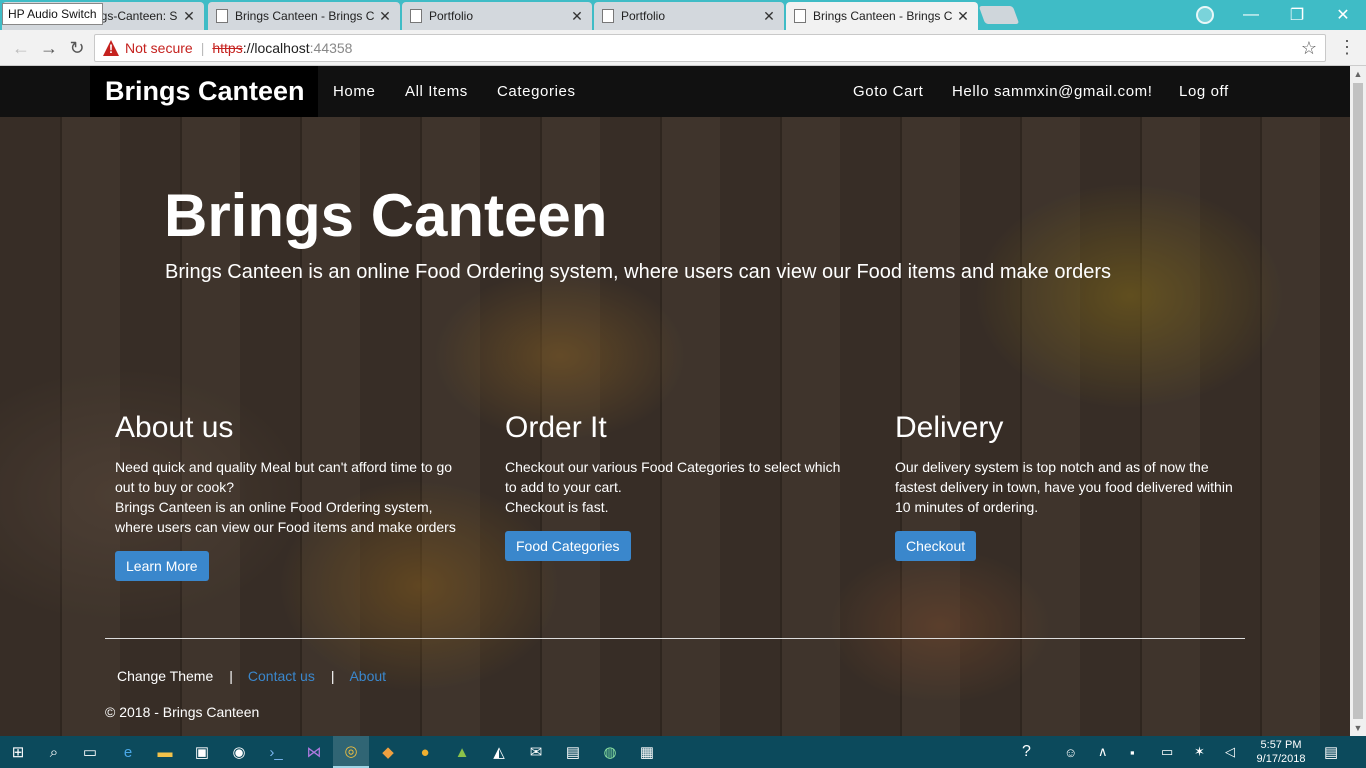 The image size is (1366, 768). Describe the element at coordinates (536, 752) in the screenshot. I see `mail-icon: ✉` at that location.